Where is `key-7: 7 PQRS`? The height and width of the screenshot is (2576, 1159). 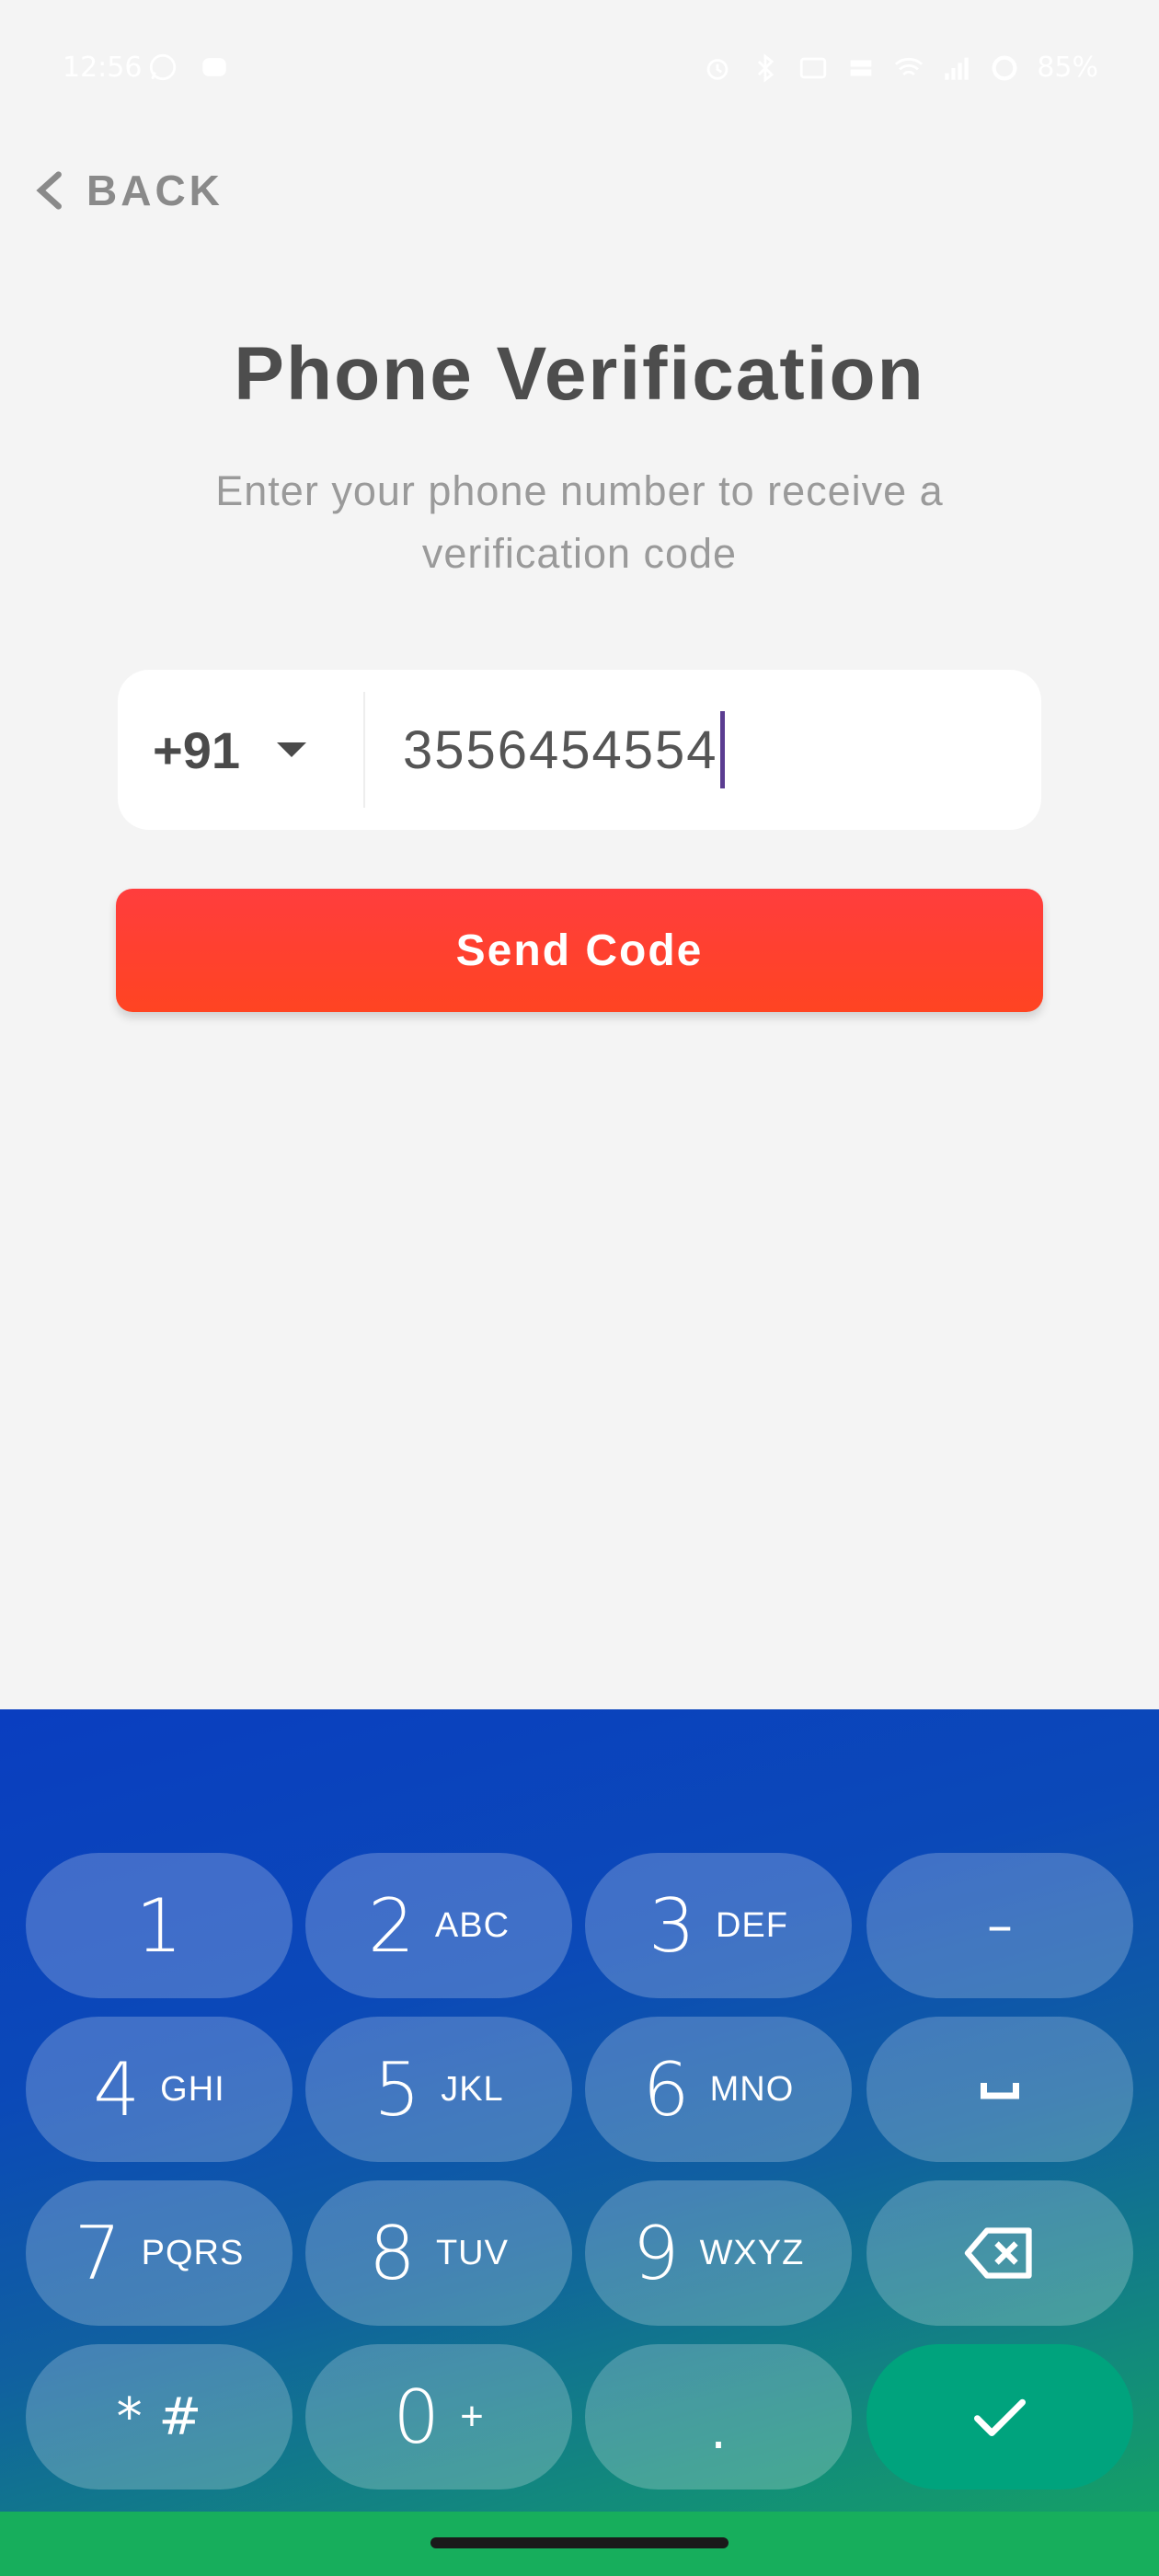
key-7: 7 PQRS is located at coordinates (159, 2253).